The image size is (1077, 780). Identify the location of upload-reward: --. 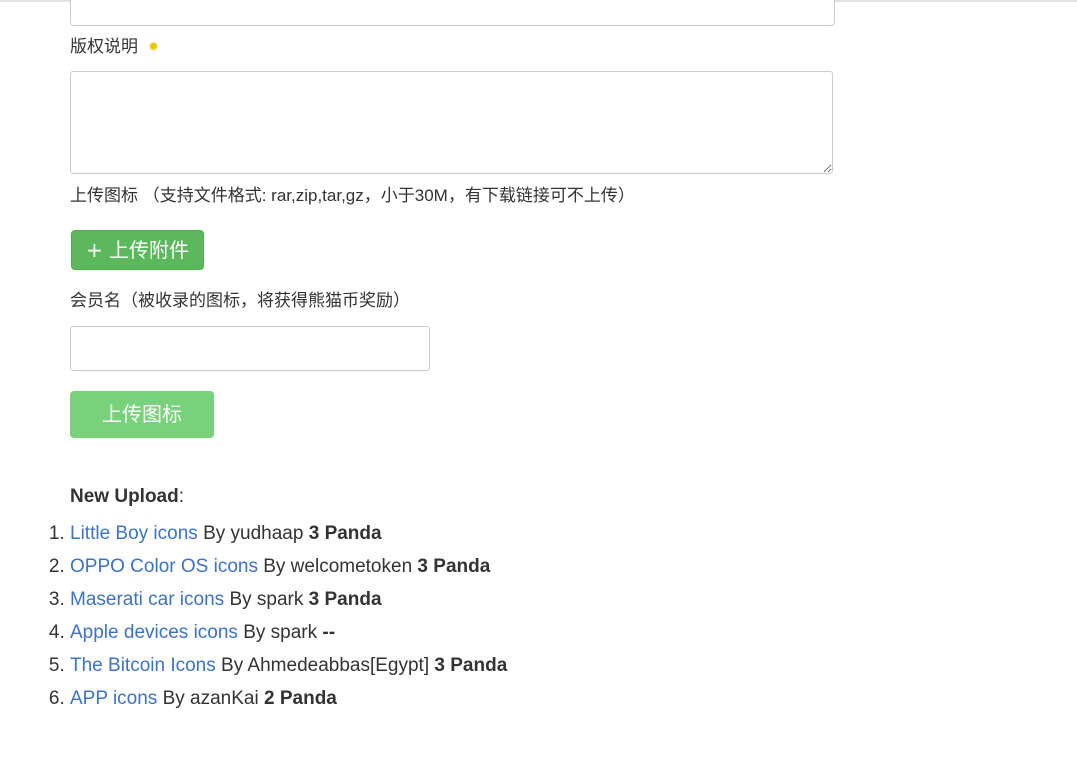
(329, 632).